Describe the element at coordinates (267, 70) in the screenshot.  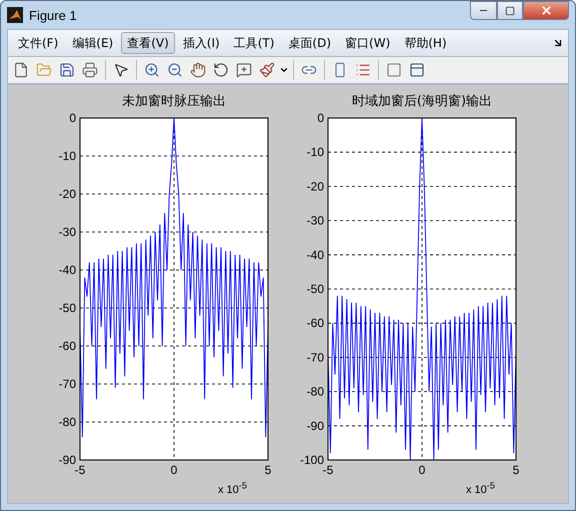
I see `brush-icon` at that location.